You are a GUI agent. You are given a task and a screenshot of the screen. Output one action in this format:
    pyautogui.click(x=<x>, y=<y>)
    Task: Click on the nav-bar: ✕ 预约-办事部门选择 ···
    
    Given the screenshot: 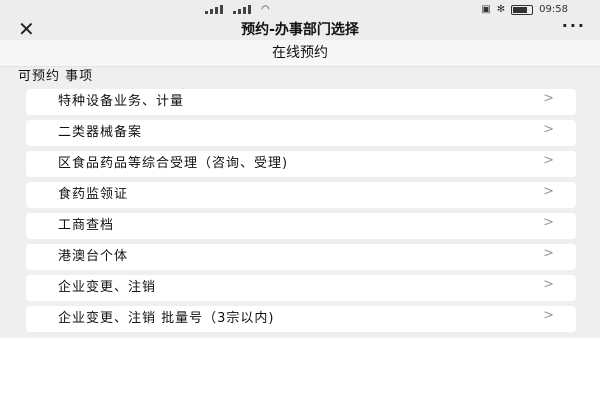 What is the action you would take?
    pyautogui.click(x=300, y=28)
    